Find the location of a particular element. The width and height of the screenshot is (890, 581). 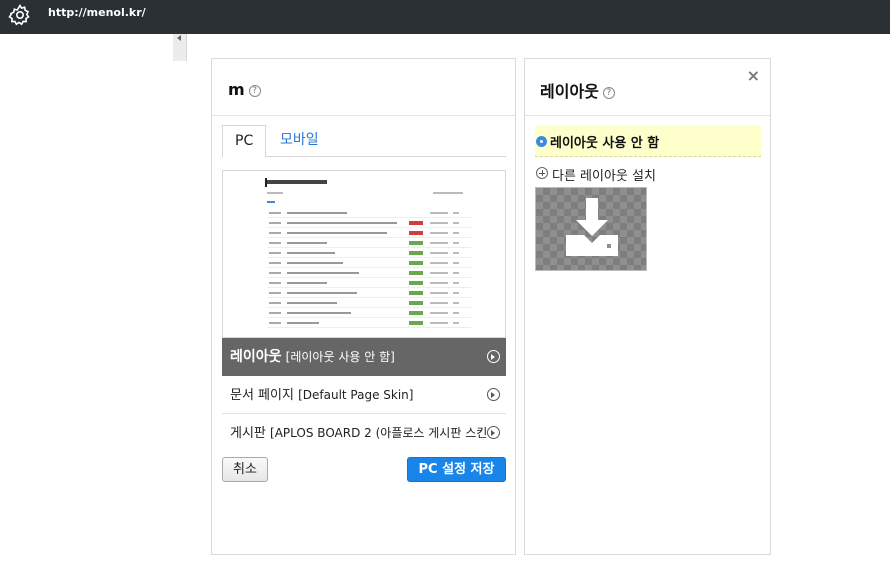

panel-title: m? is located at coordinates (244, 89).